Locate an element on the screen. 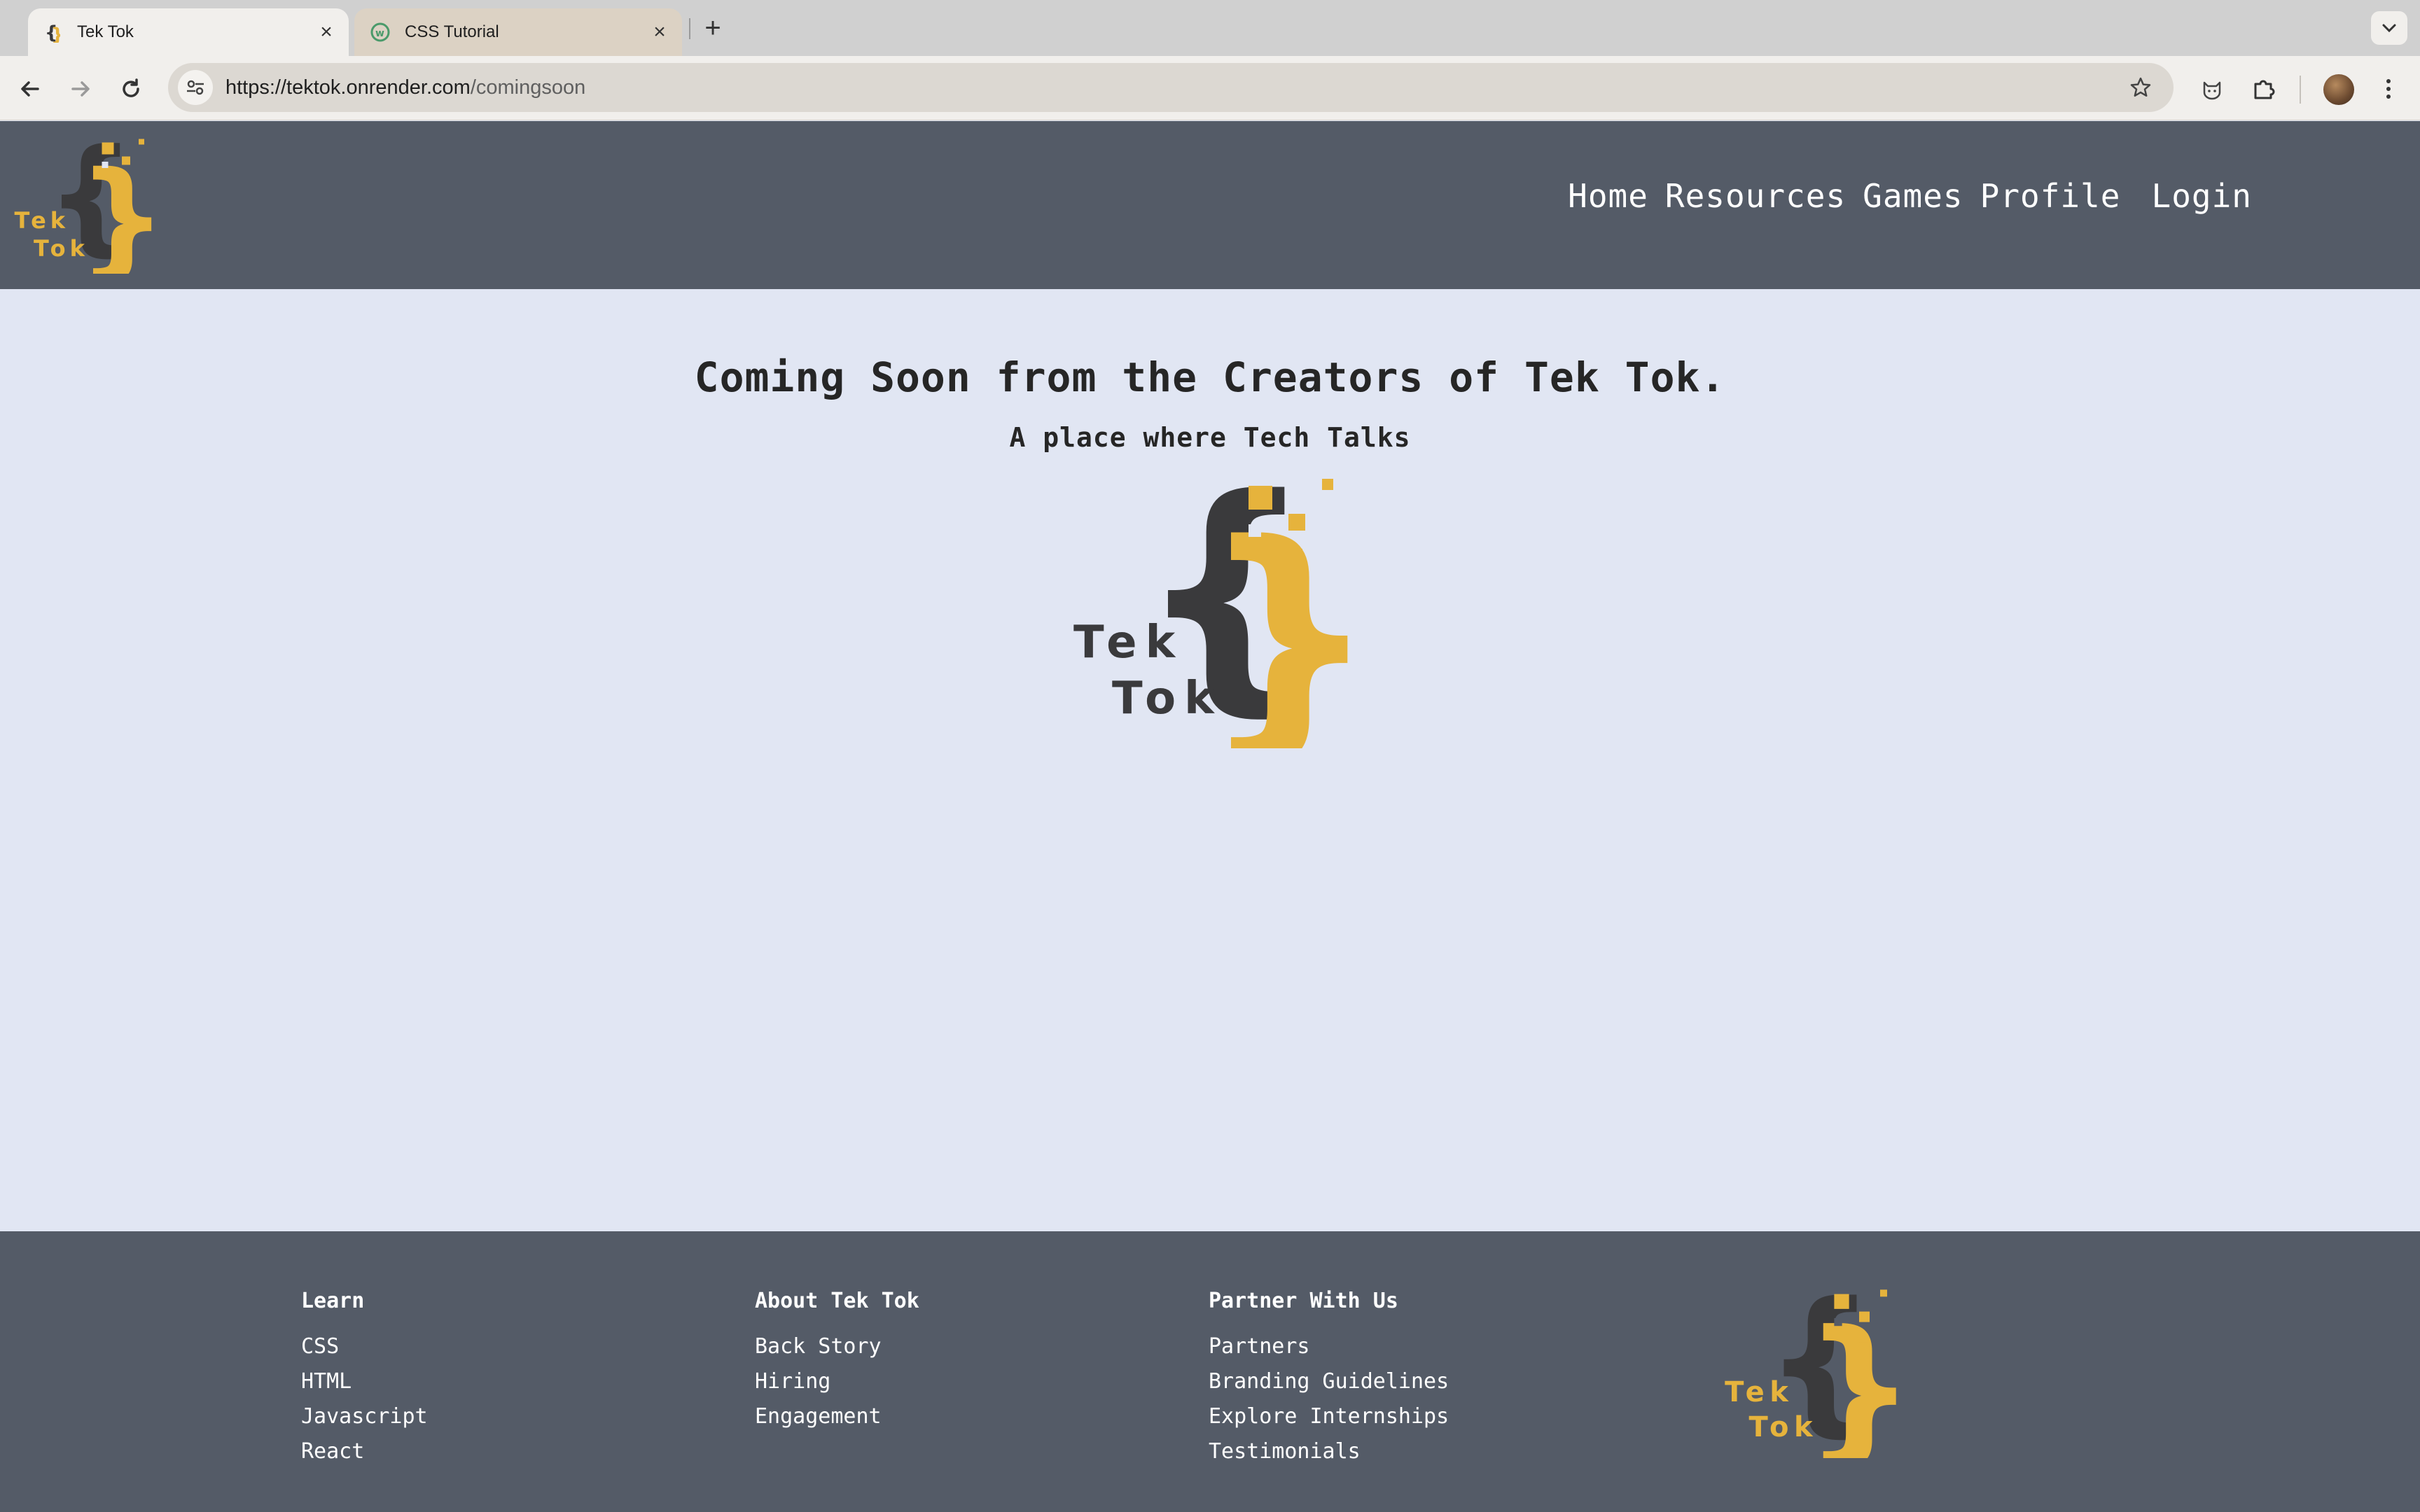 The height and width of the screenshot is (1512, 2420). toolbar-divider is located at coordinates (2300, 90).